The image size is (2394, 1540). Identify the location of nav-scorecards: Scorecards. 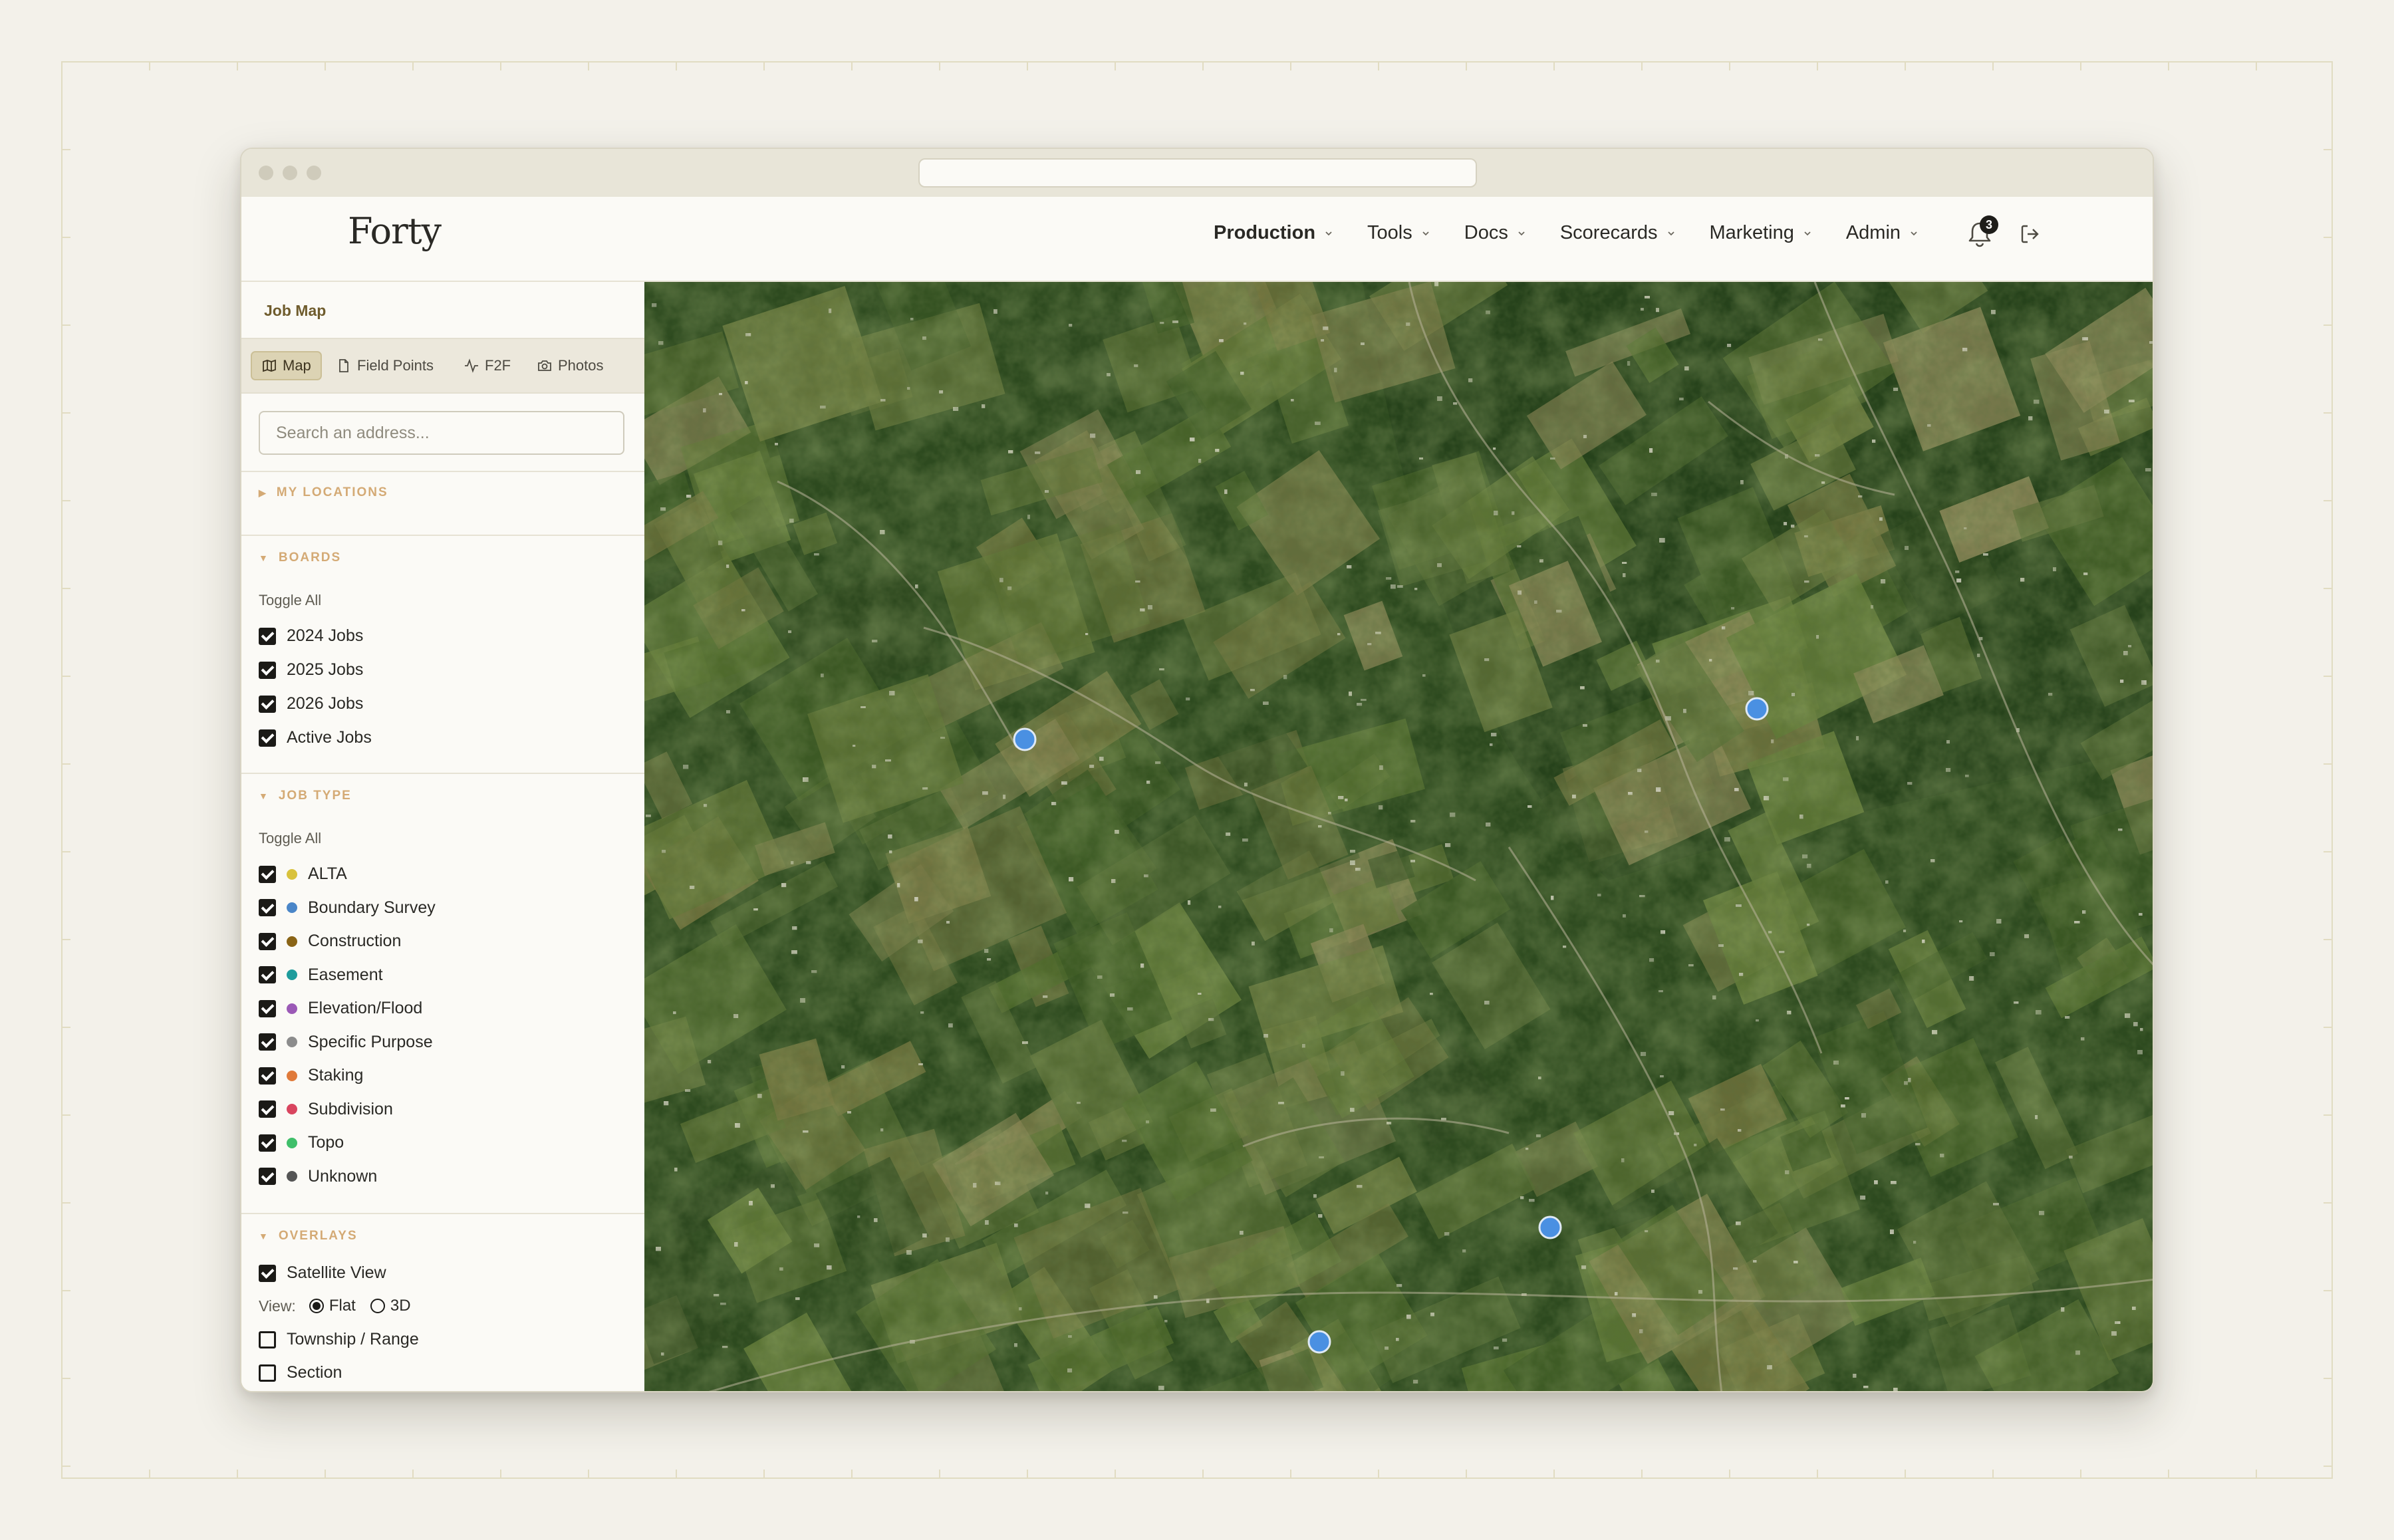
(1618, 233).